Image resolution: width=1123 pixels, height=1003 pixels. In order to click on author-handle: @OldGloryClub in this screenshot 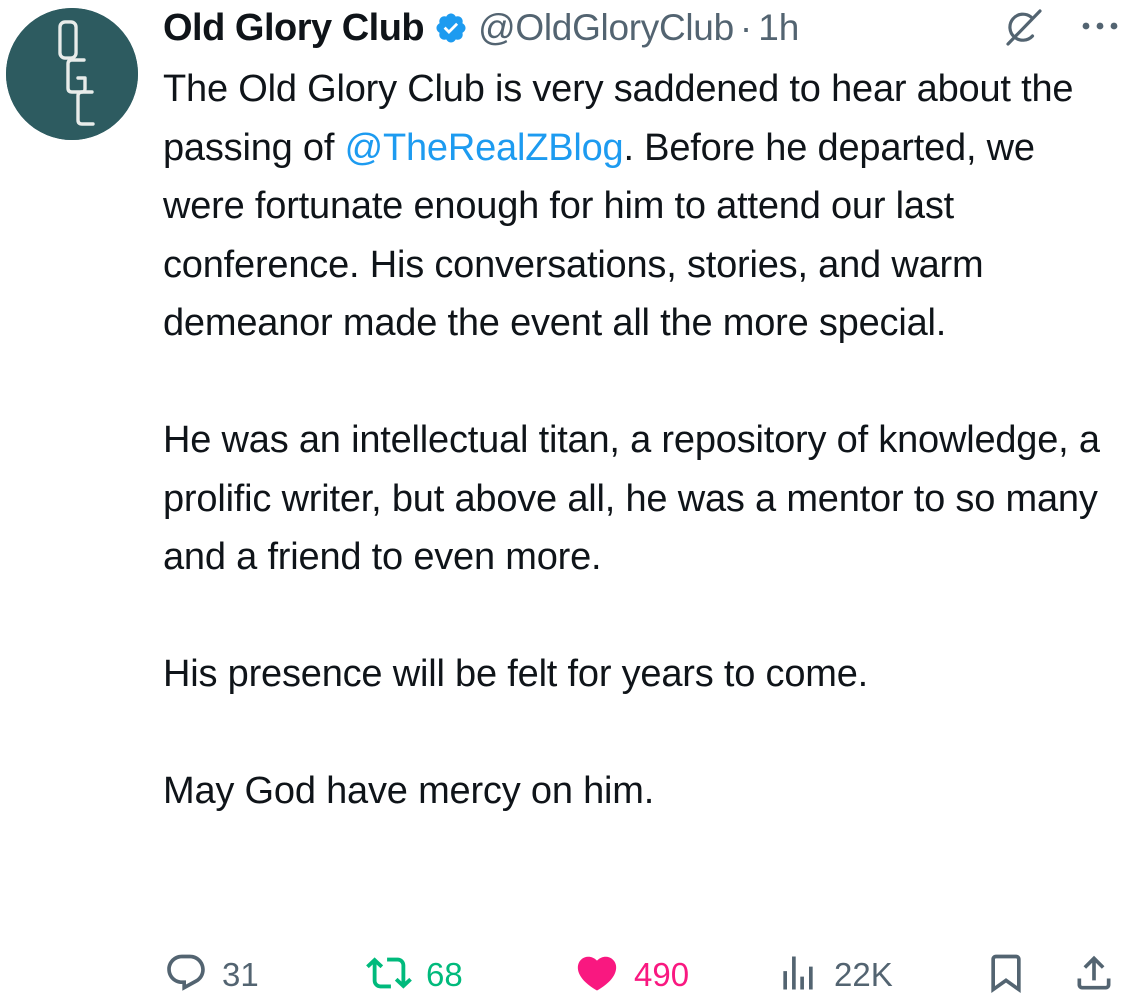, I will do `click(606, 28)`.